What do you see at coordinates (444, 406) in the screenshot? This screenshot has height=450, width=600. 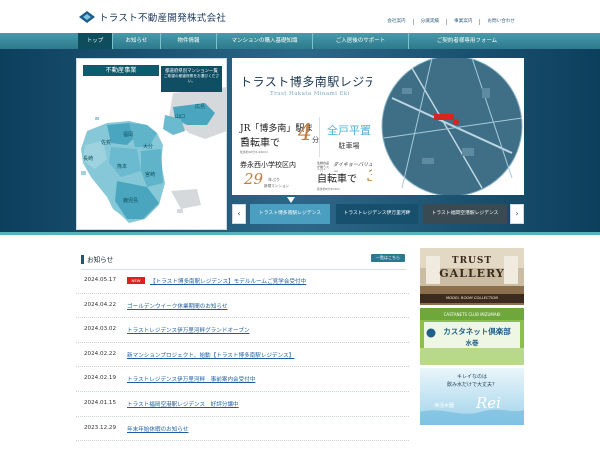 I see `water-sub-label: 浄活水器` at bounding box center [444, 406].